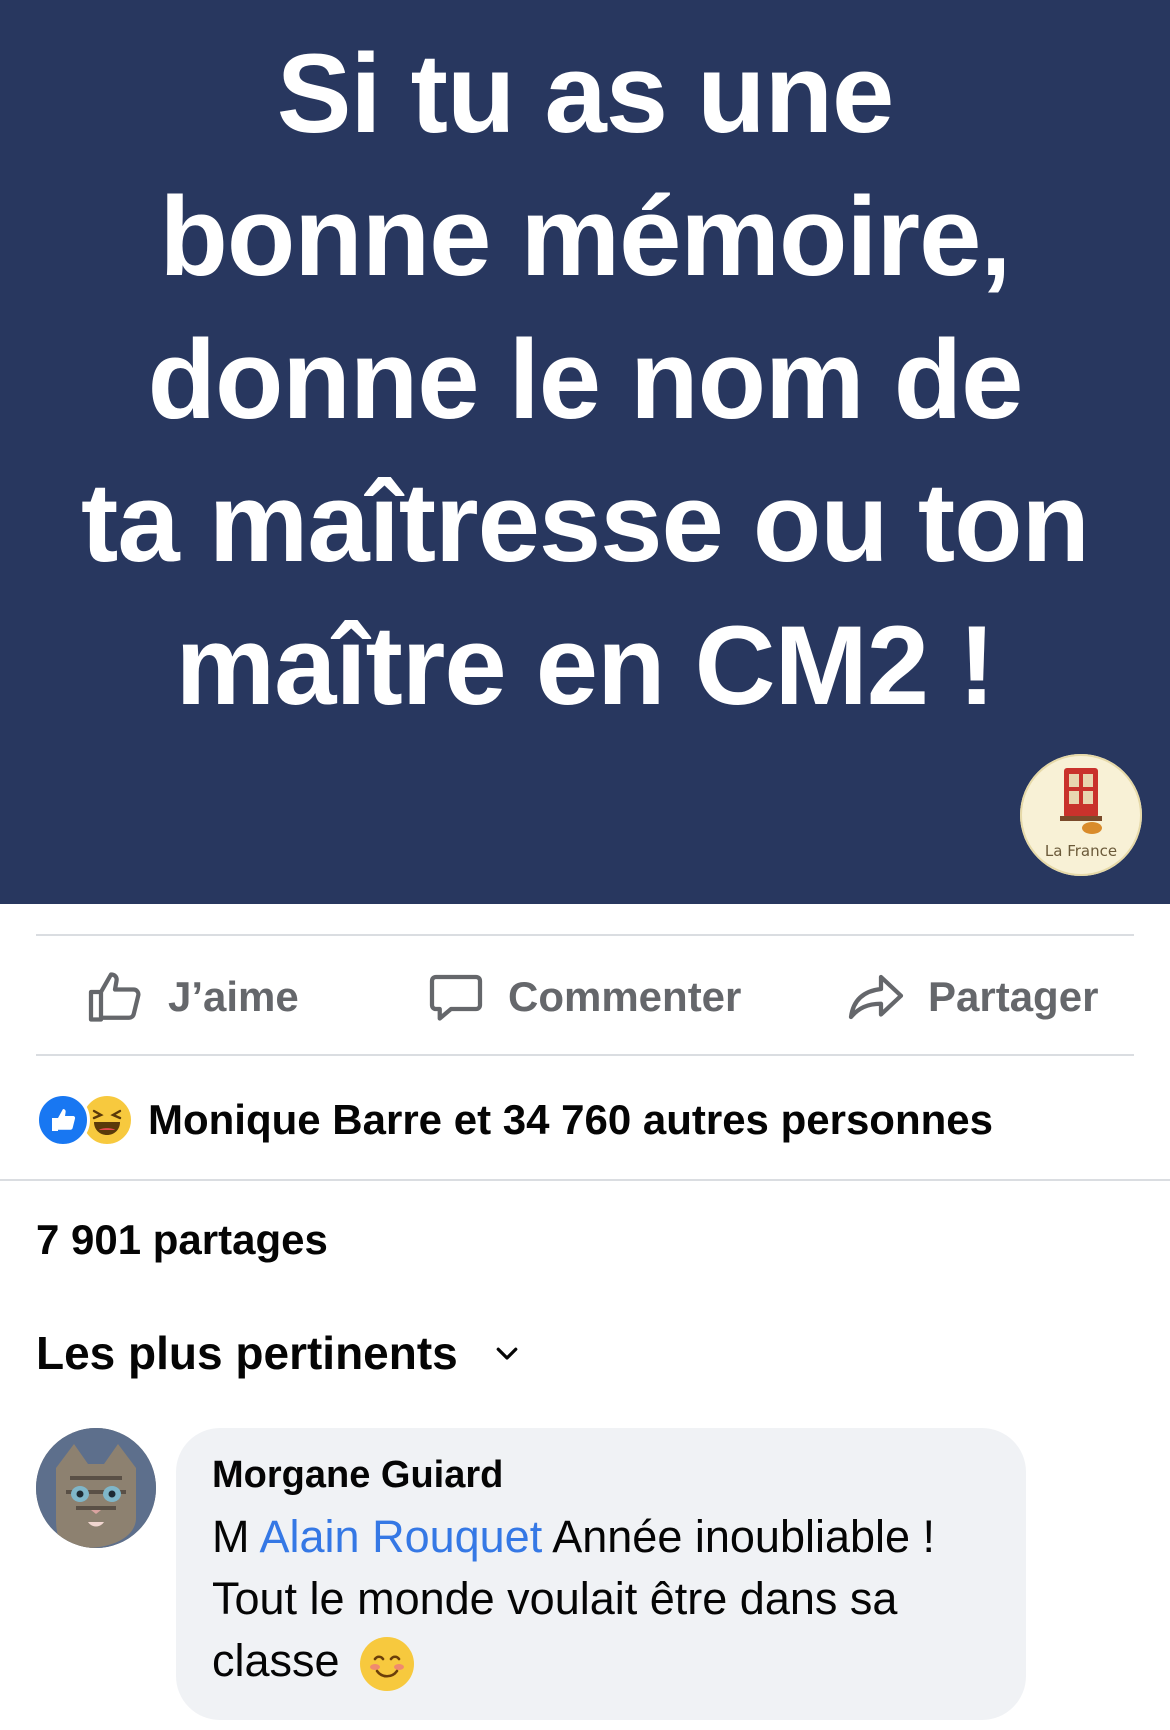  Describe the element at coordinates (401, 1536) in the screenshot. I see `mention-link: Alain Rouquet` at that location.